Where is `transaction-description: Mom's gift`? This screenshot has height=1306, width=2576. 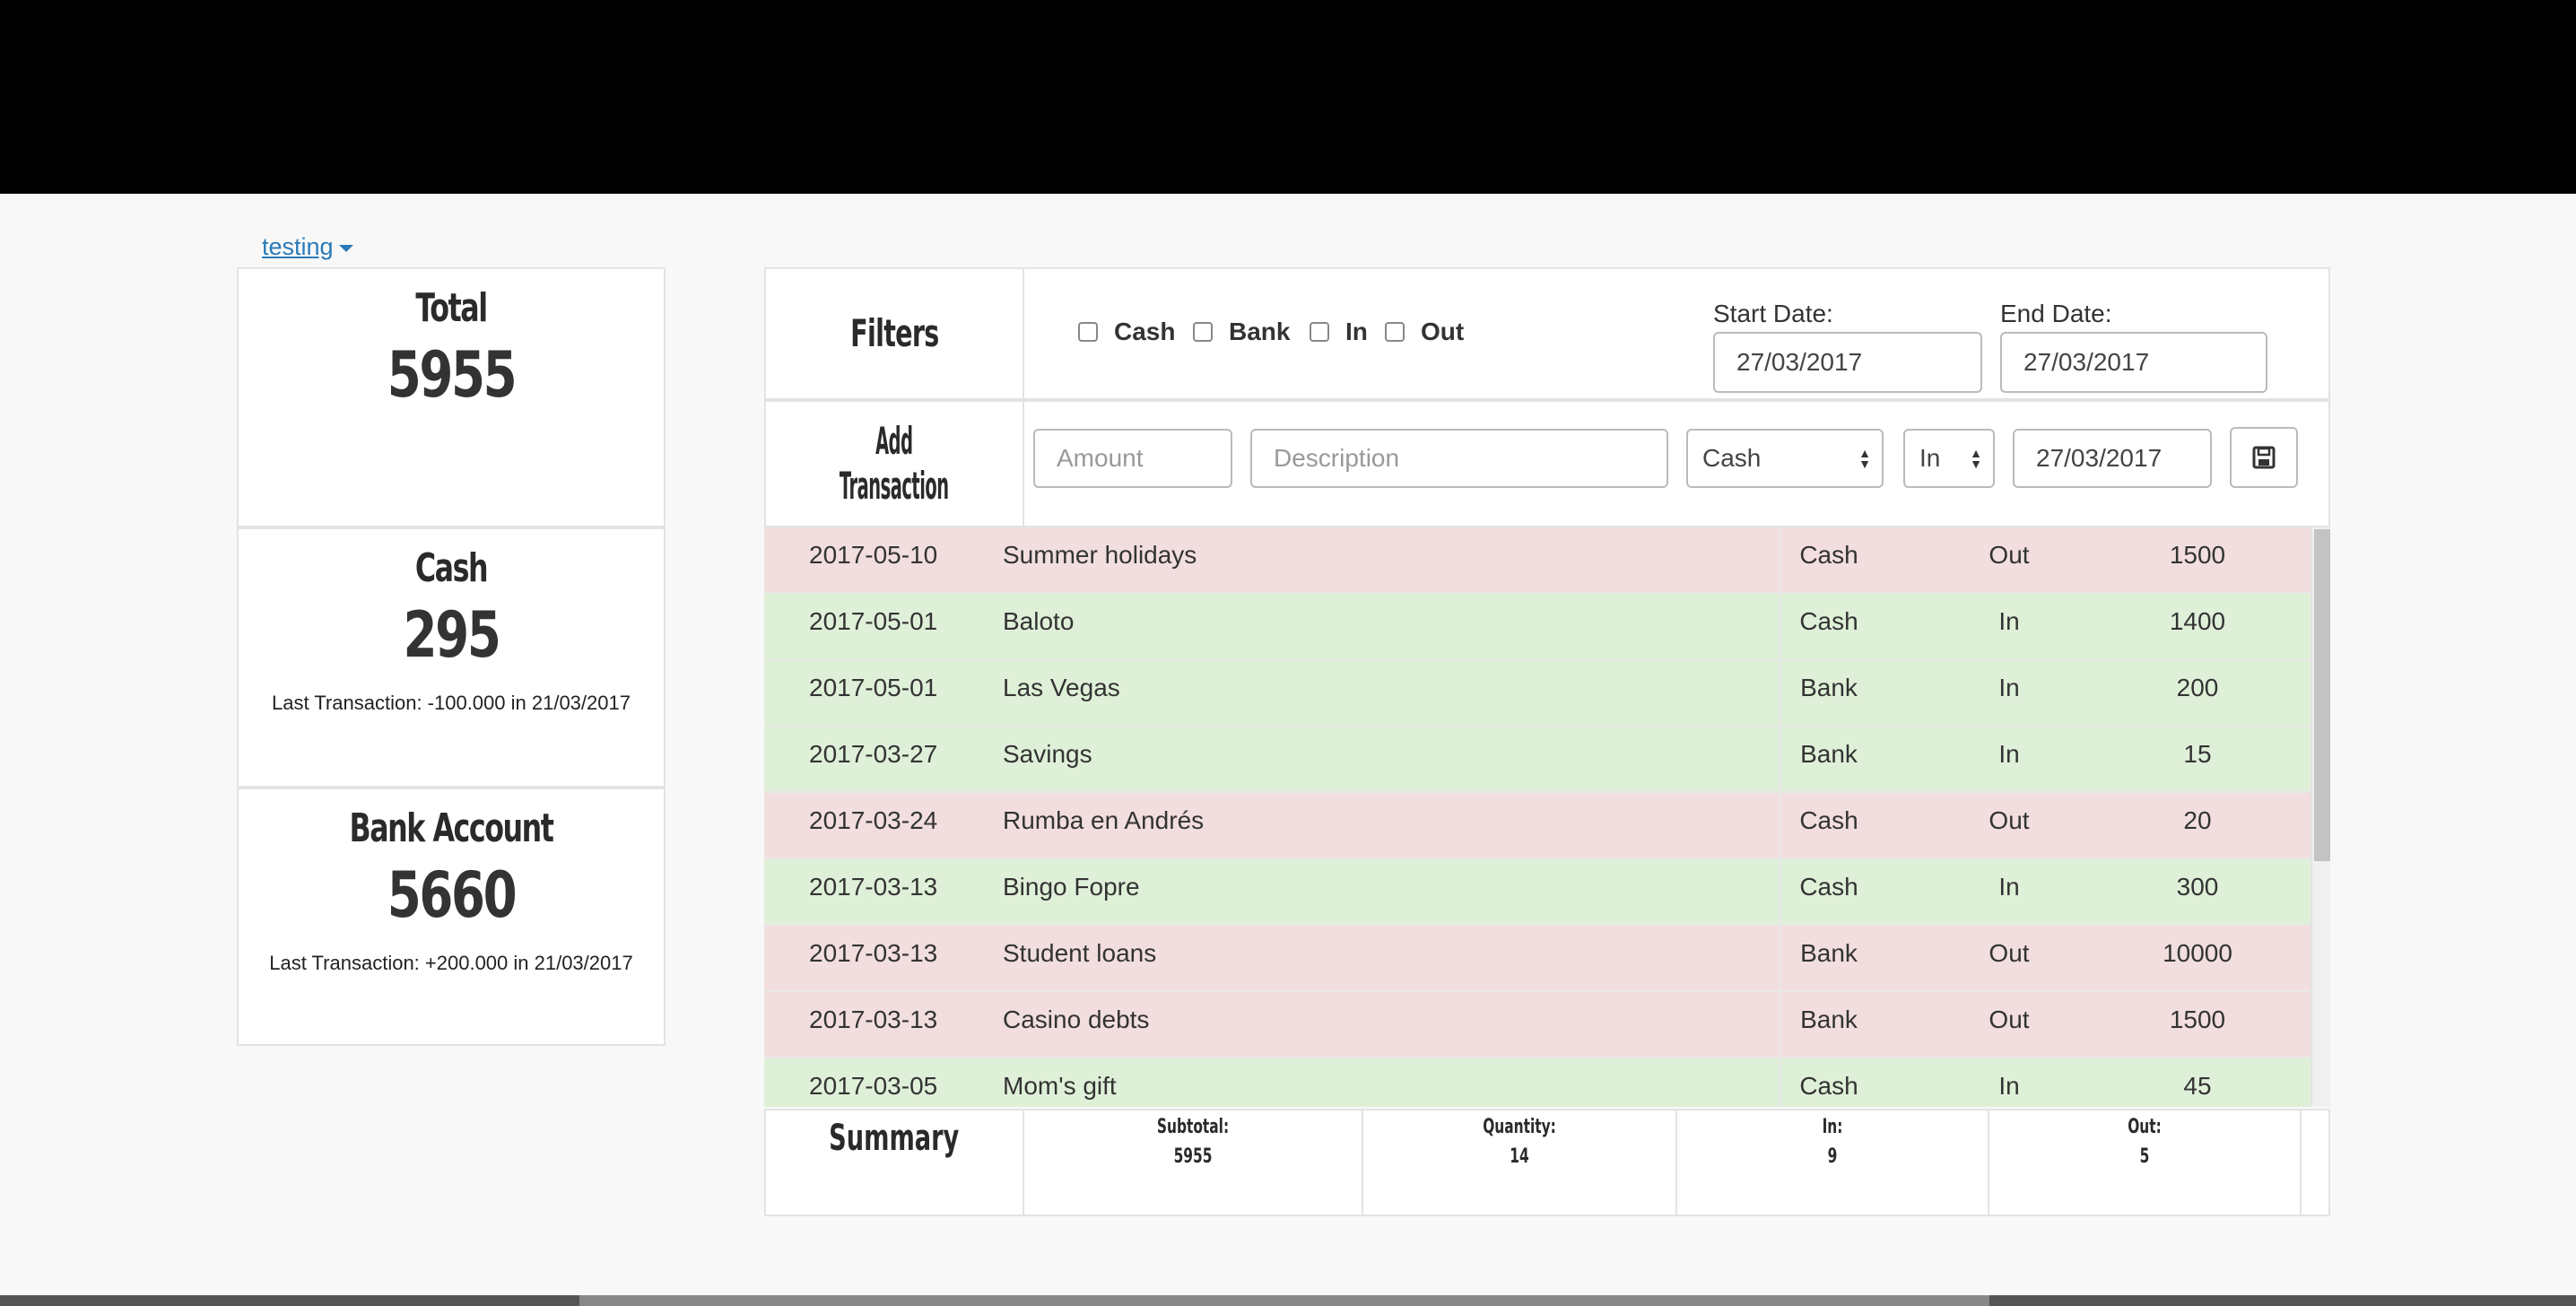 transaction-description: Mom's gift is located at coordinates (1060, 1086).